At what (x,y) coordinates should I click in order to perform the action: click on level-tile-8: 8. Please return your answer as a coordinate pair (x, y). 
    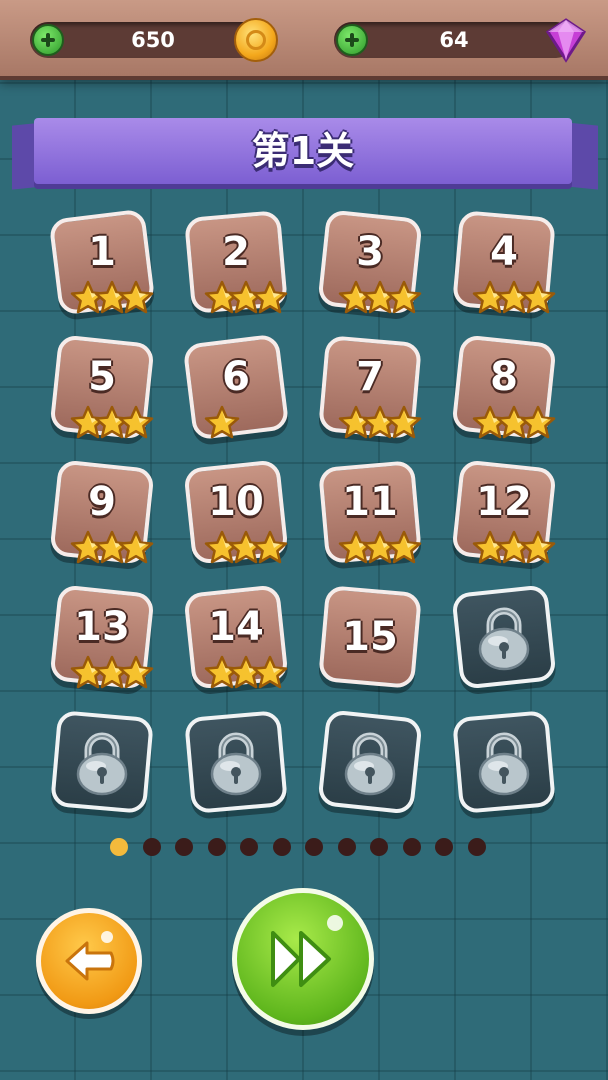
    Looking at the image, I should click on (504, 387).